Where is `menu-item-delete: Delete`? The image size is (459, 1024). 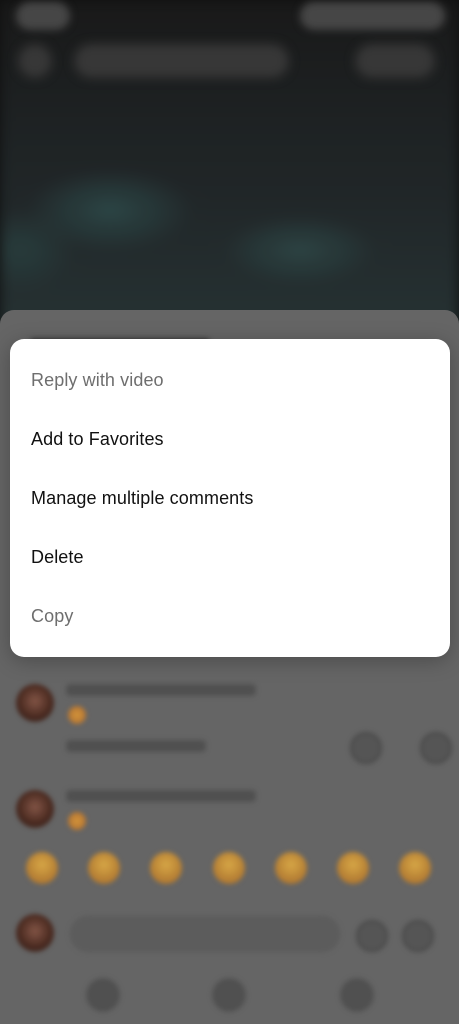
menu-item-delete: Delete is located at coordinates (230, 557).